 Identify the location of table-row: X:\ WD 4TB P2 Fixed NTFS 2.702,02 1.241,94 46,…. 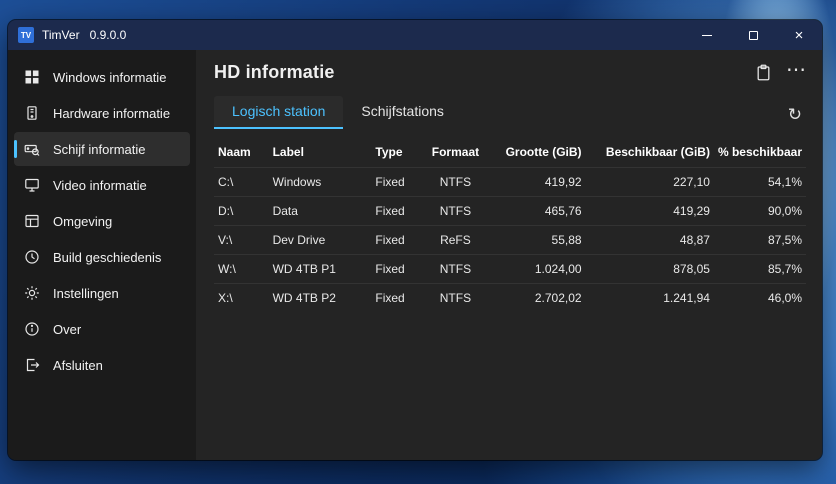
(510, 297).